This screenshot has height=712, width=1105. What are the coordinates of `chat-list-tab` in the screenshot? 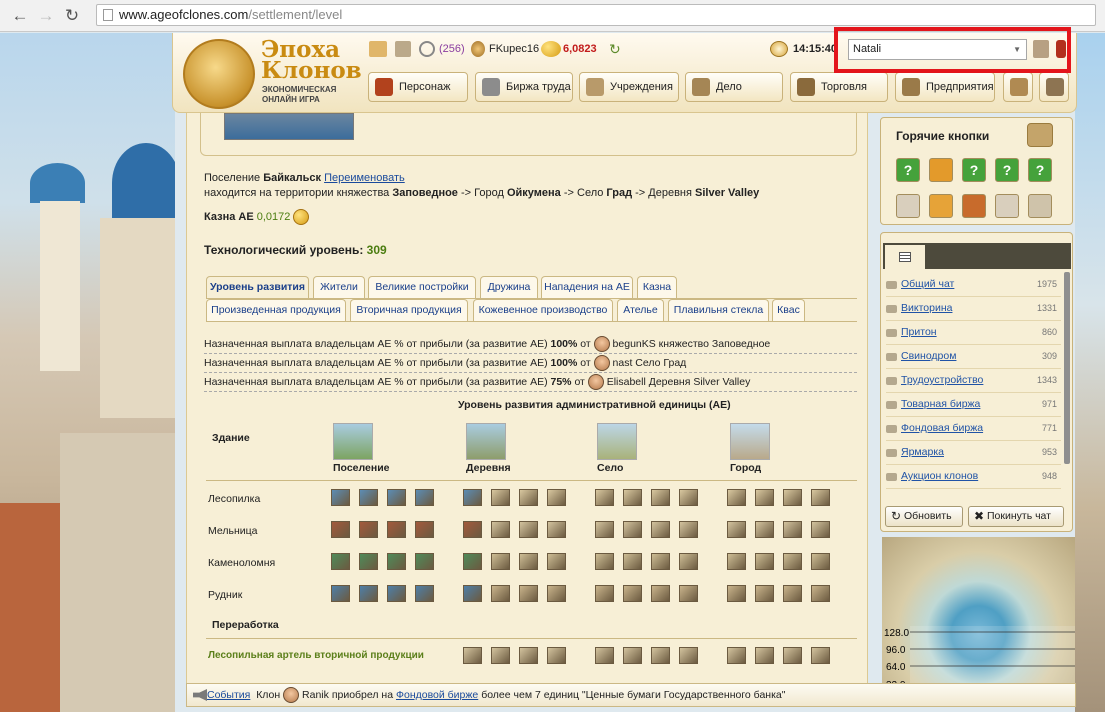 It's located at (905, 257).